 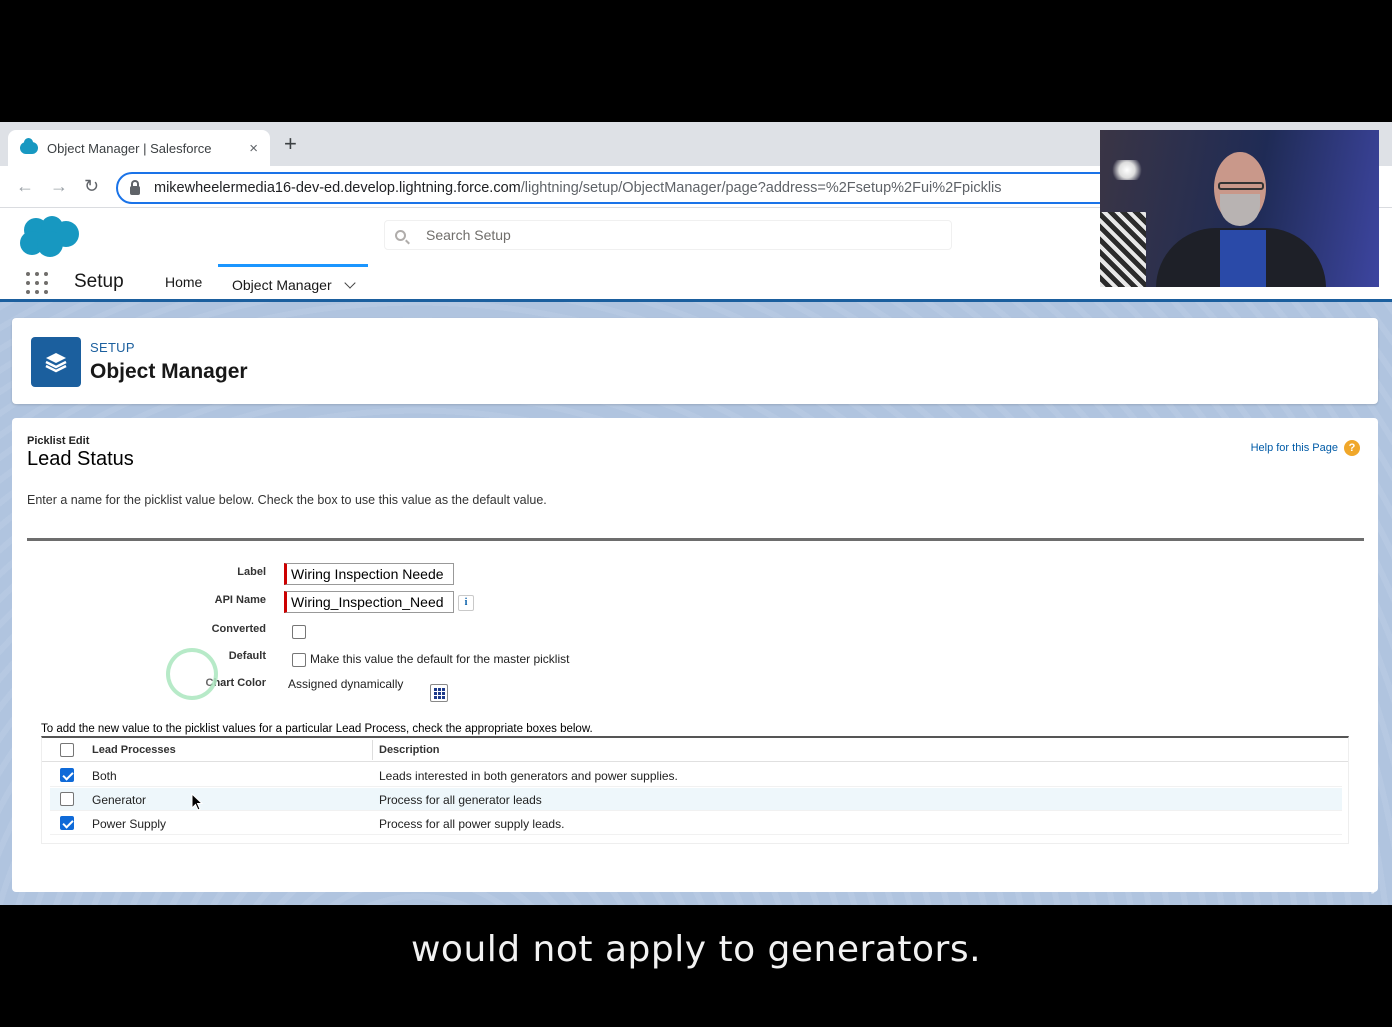 I want to click on lead-process-description: Process for all generator leads, so click(x=460, y=800).